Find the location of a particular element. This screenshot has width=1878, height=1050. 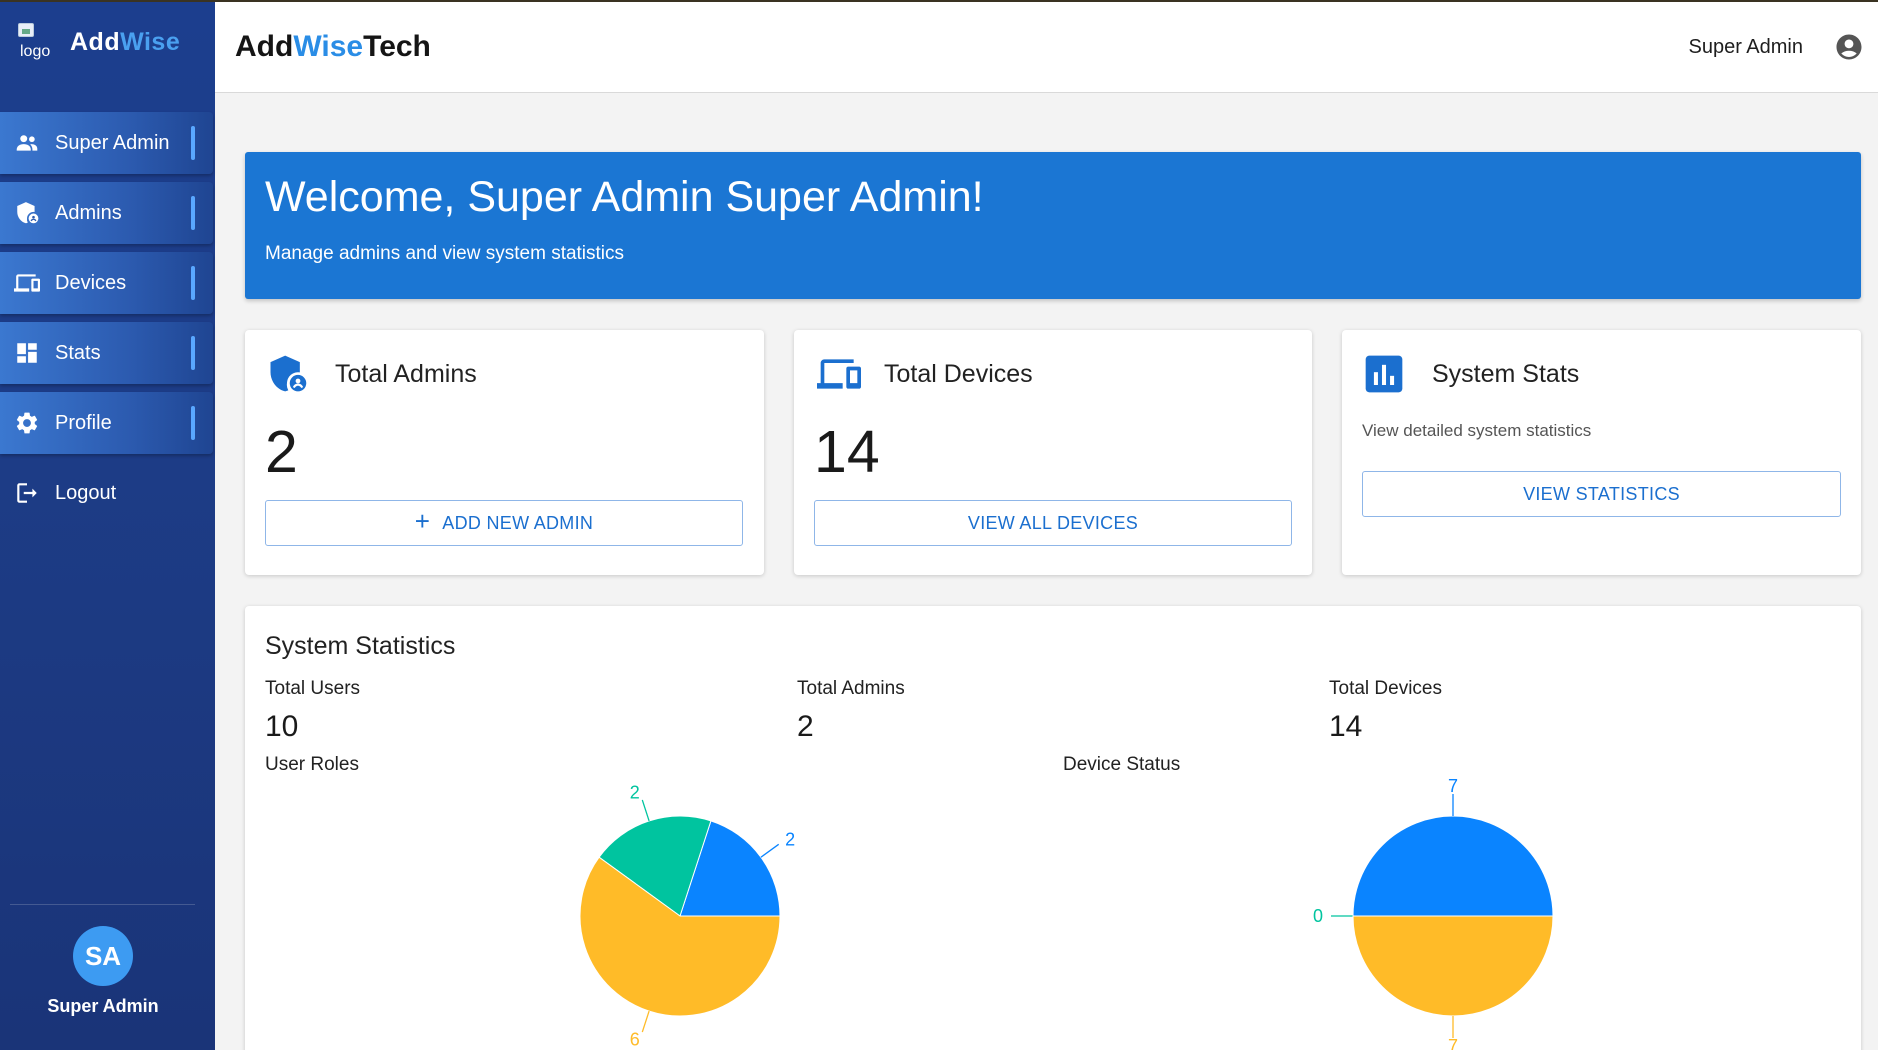

sidebar-logo: logo AddWise is located at coordinates (99, 42).